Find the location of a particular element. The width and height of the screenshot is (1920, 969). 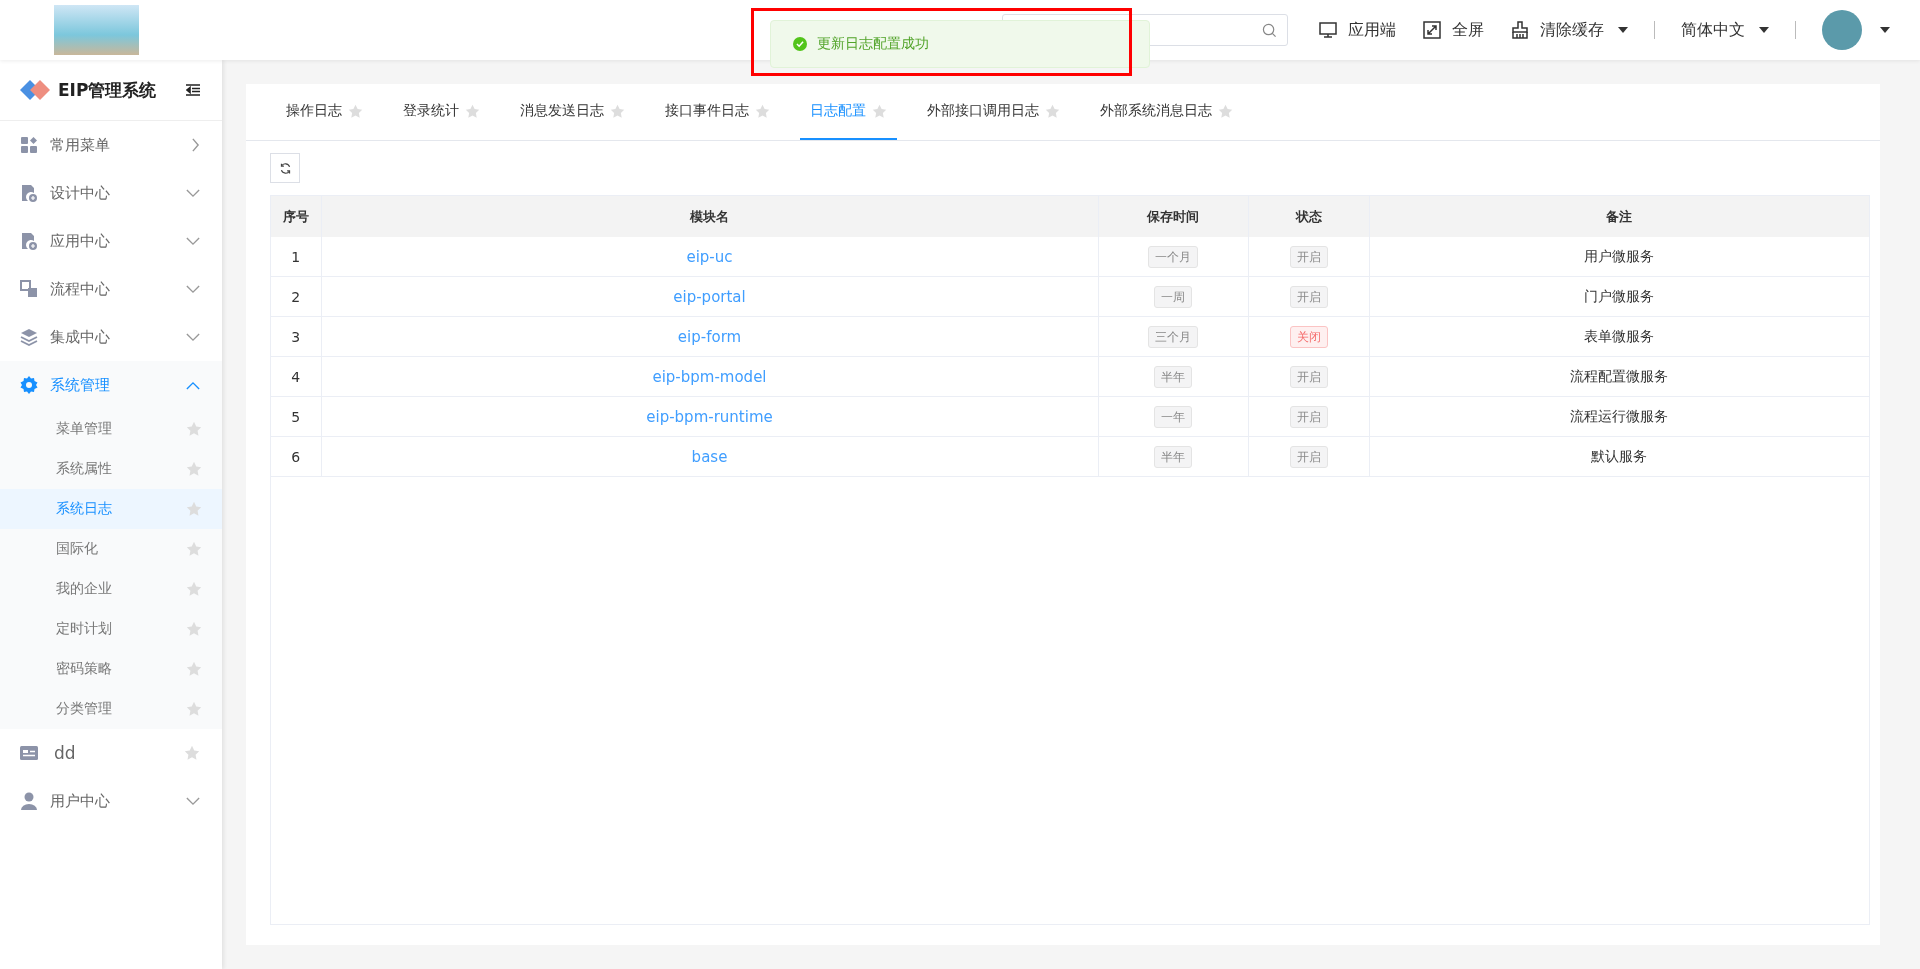

tab: 接口事件日志 is located at coordinates (717, 112).